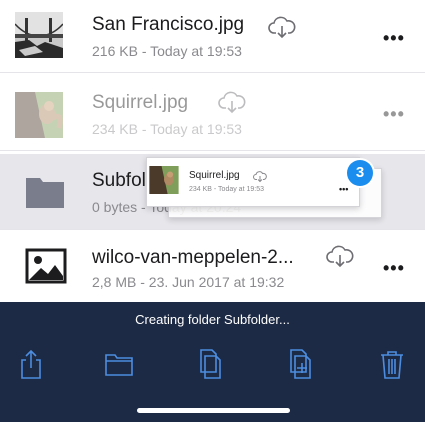 This screenshot has height=422, width=425. Describe the element at coordinates (213, 410) in the screenshot. I see `home-indicator` at that location.